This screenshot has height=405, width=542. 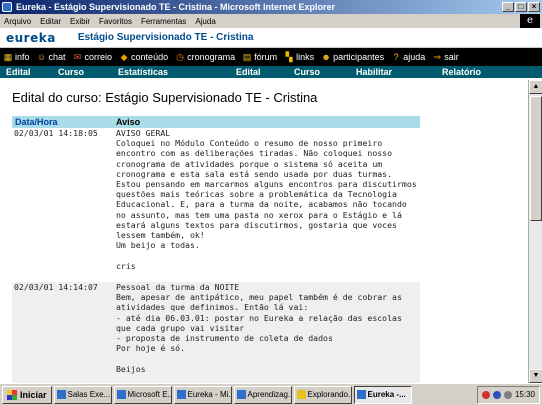 I want to click on toolbar-content: ◆ conteúdo, so click(x=144, y=57).